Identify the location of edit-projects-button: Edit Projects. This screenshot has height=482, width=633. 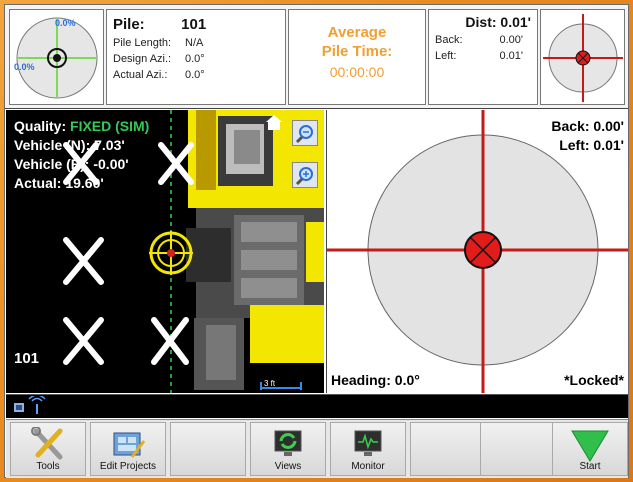
(128, 449).